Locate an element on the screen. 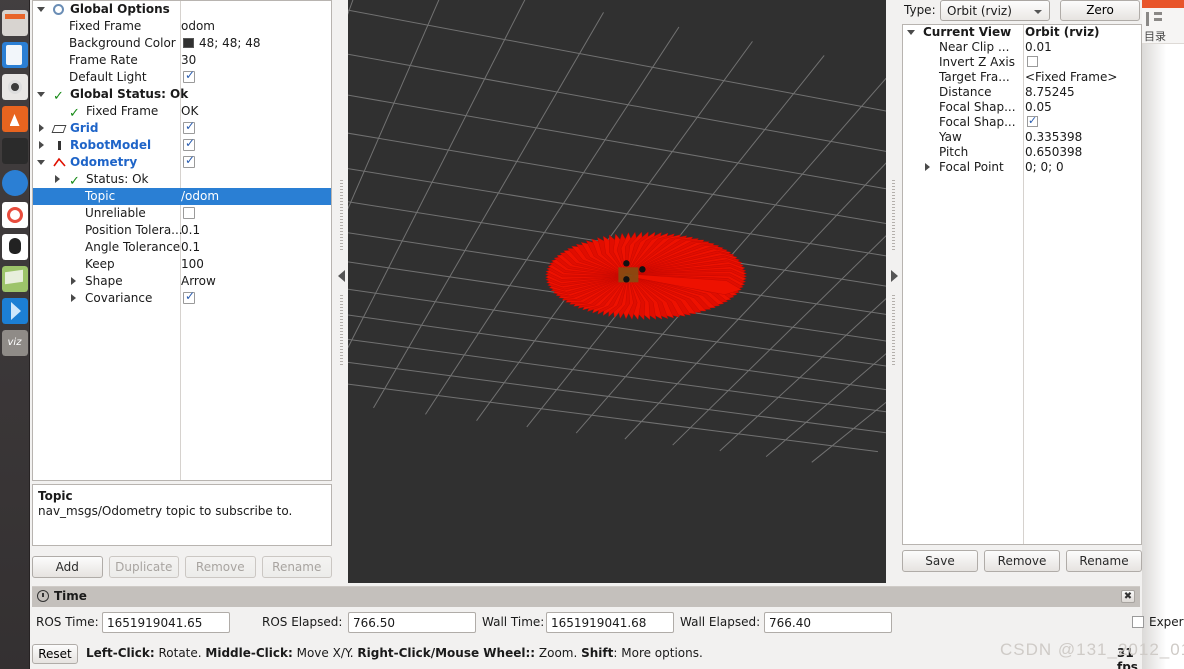  list-menu-icon is located at coordinates (1154, 19).